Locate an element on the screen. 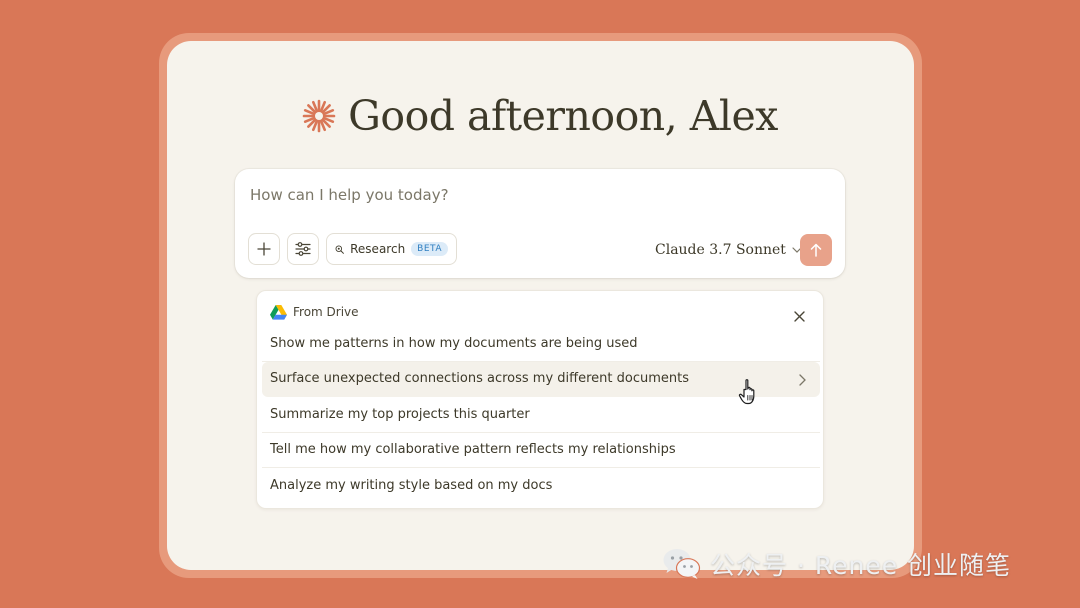  watermark-text: 公众号 · Renee 创业随笔 is located at coordinates (861, 565).